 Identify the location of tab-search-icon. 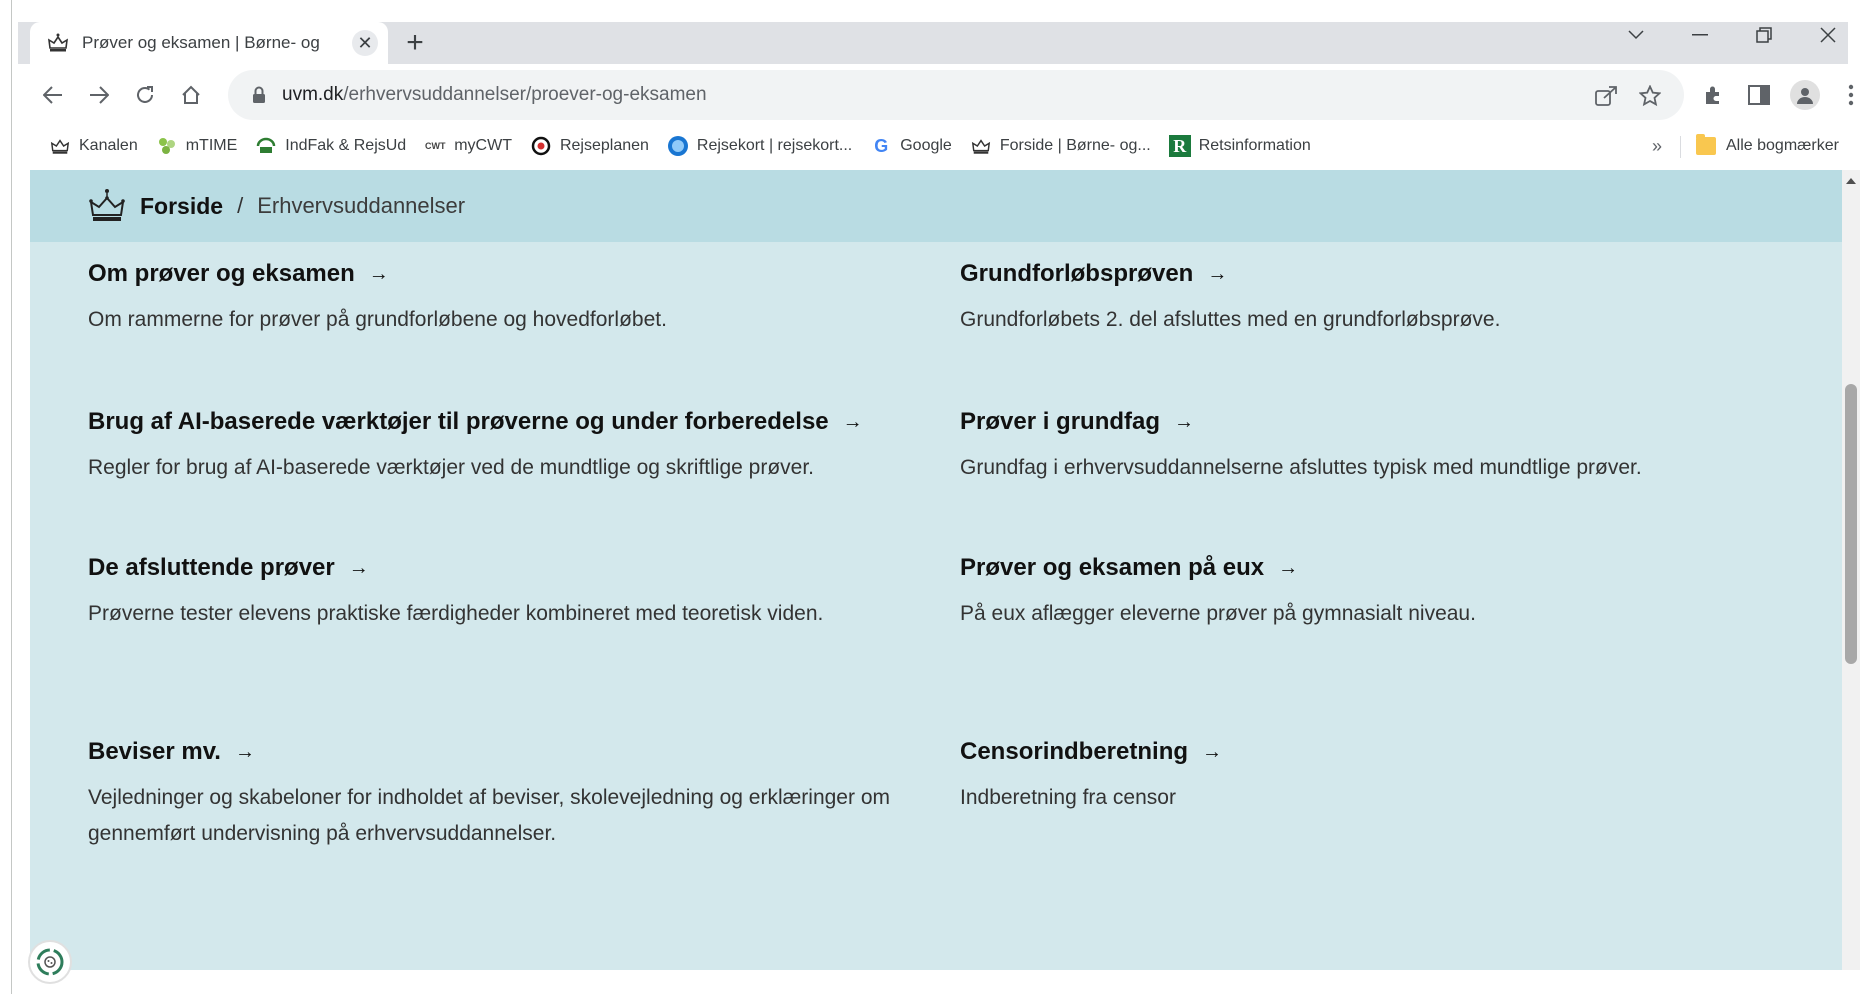
(1636, 35).